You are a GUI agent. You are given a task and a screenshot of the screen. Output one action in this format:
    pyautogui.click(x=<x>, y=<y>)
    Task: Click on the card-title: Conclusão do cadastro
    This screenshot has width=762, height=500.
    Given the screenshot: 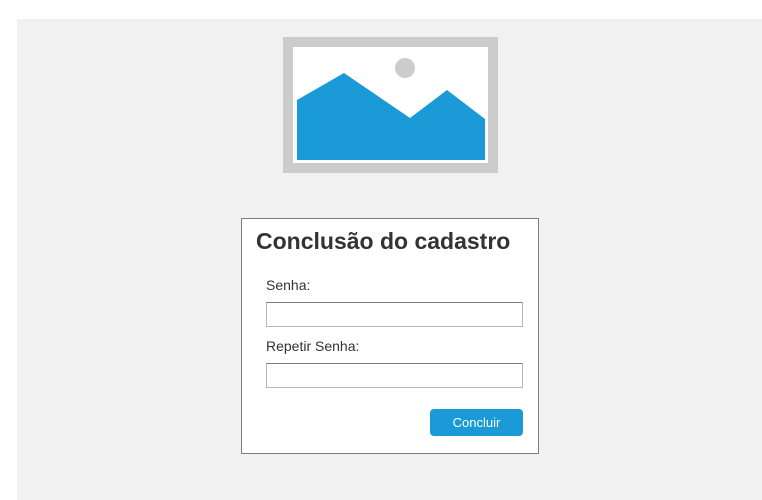 What is the action you would take?
    pyautogui.click(x=383, y=241)
    